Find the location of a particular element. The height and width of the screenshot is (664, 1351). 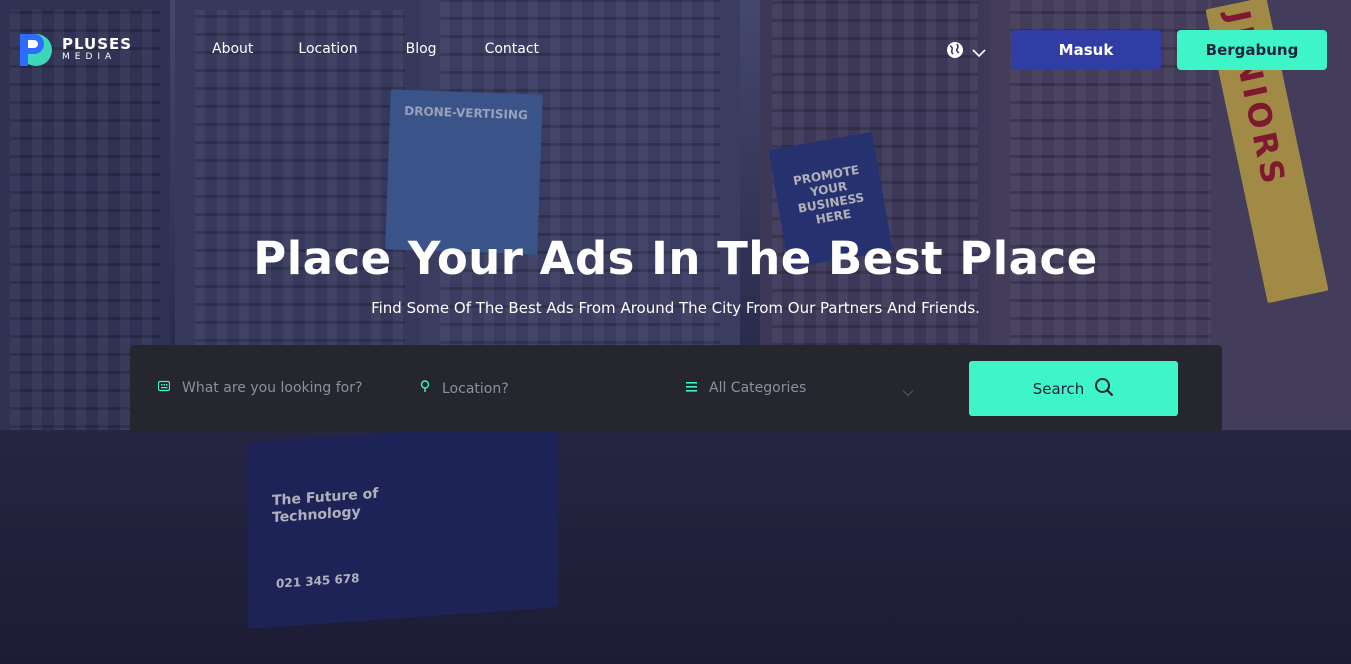

keyword-input: What are you looking for? is located at coordinates (272, 388).